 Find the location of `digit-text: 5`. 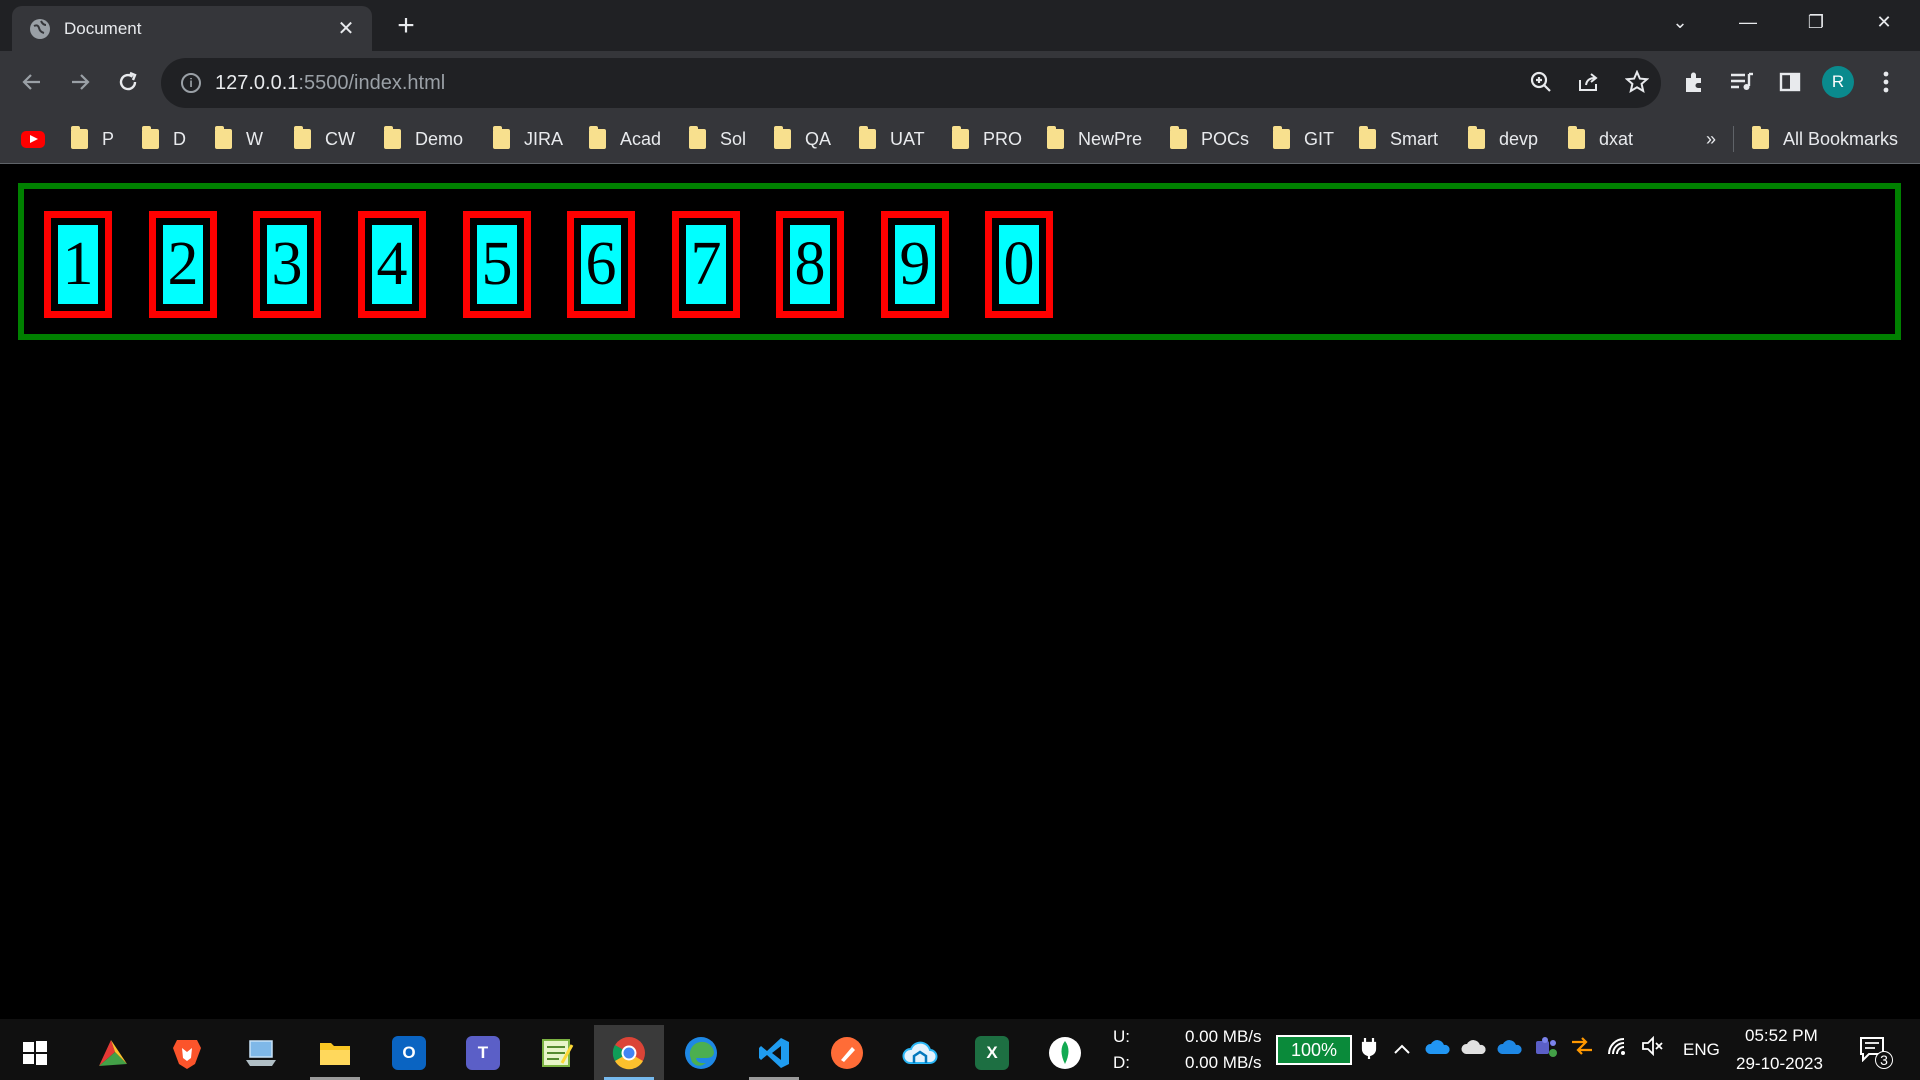

digit-text: 5 is located at coordinates (497, 264).